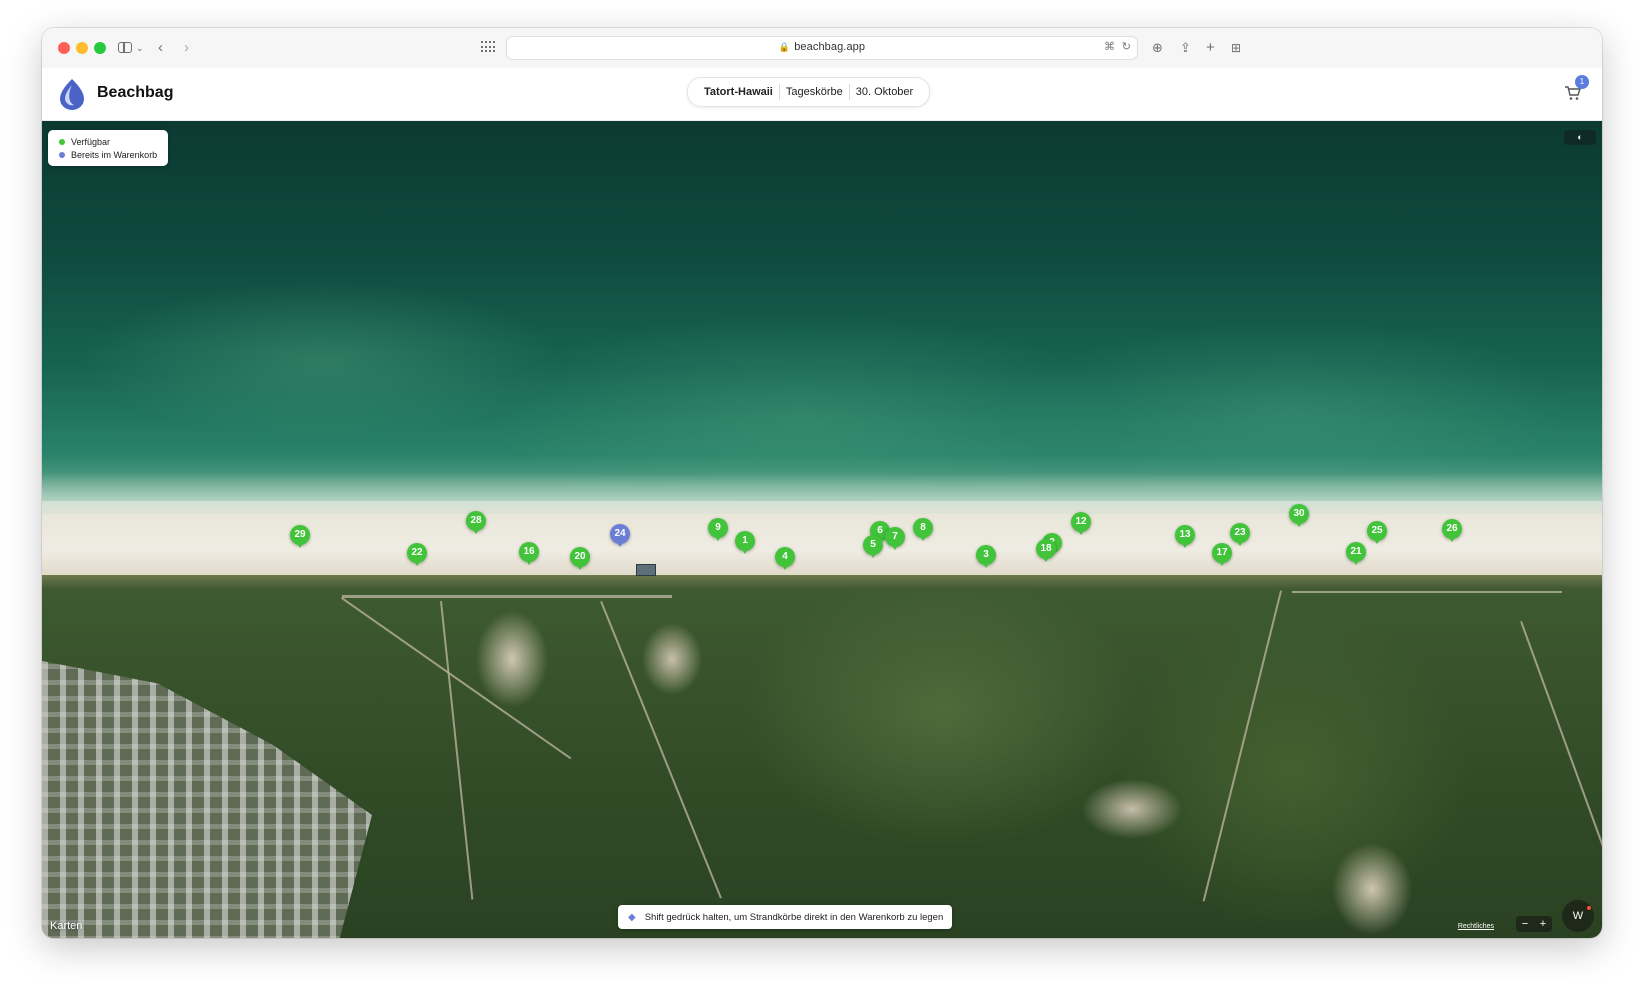 The height and width of the screenshot is (994, 1644). Describe the element at coordinates (82, 48) in the screenshot. I see `minimize-window-button` at that location.